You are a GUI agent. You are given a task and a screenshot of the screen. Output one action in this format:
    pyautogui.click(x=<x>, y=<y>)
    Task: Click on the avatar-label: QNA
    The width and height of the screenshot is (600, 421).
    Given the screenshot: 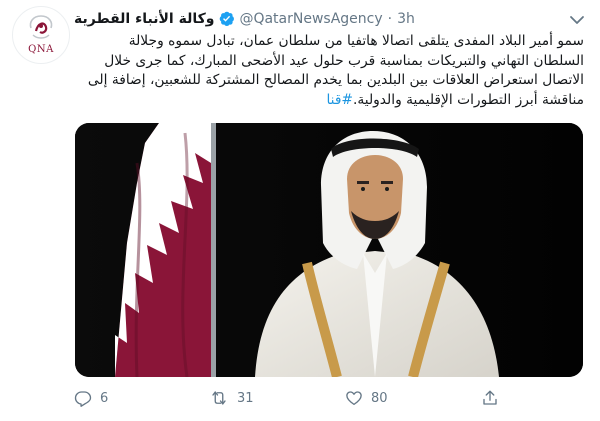 What is the action you would take?
    pyautogui.click(x=41, y=49)
    